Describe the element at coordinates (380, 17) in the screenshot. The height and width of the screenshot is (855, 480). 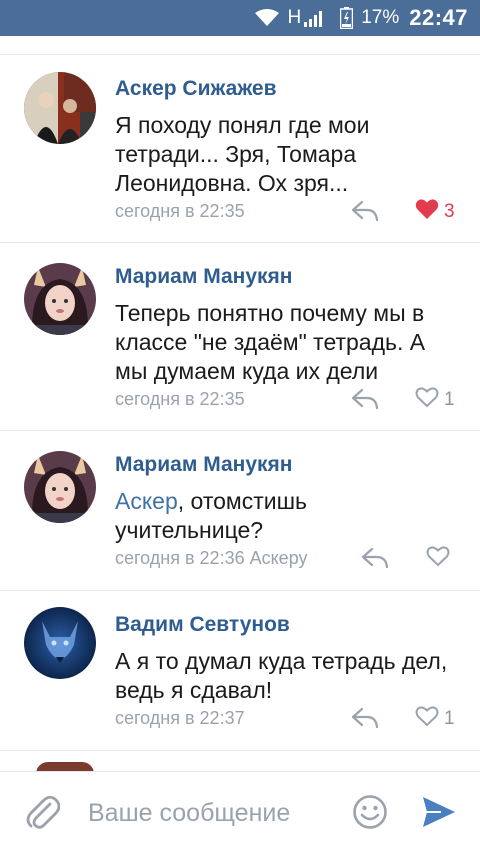
I see `battery-level: 17%` at that location.